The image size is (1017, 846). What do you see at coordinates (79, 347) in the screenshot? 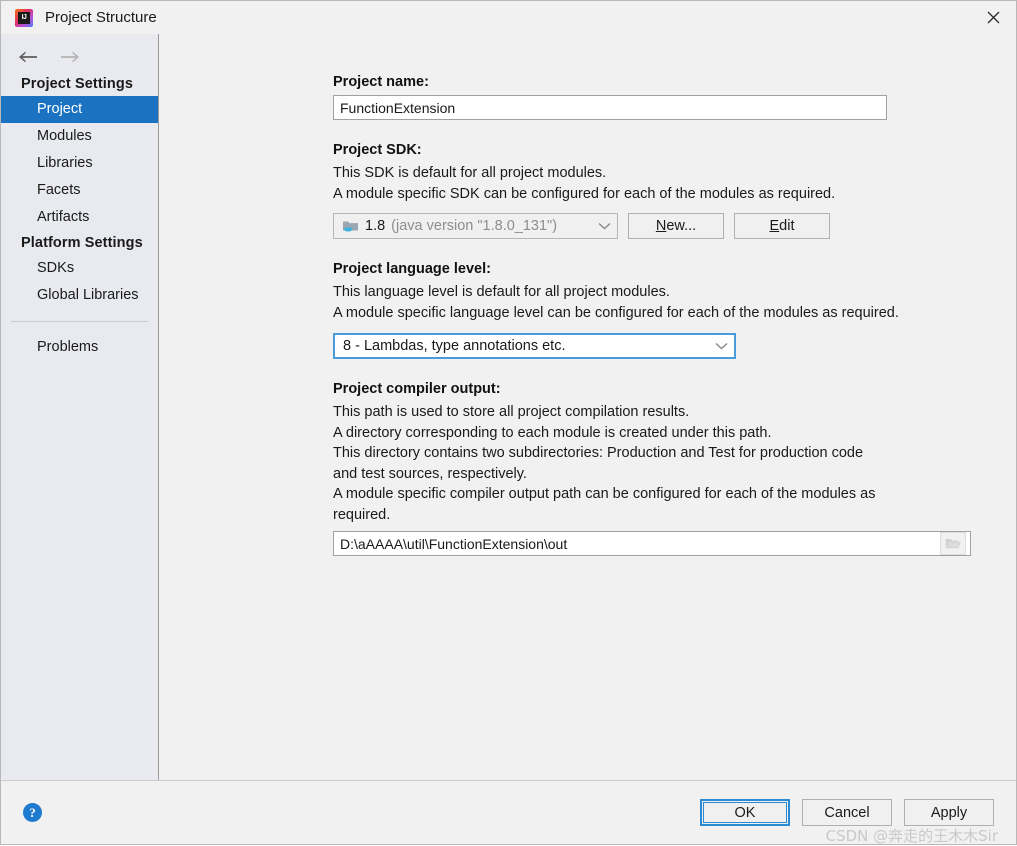
I see `sidebar-item-problems: Problems` at bounding box center [79, 347].